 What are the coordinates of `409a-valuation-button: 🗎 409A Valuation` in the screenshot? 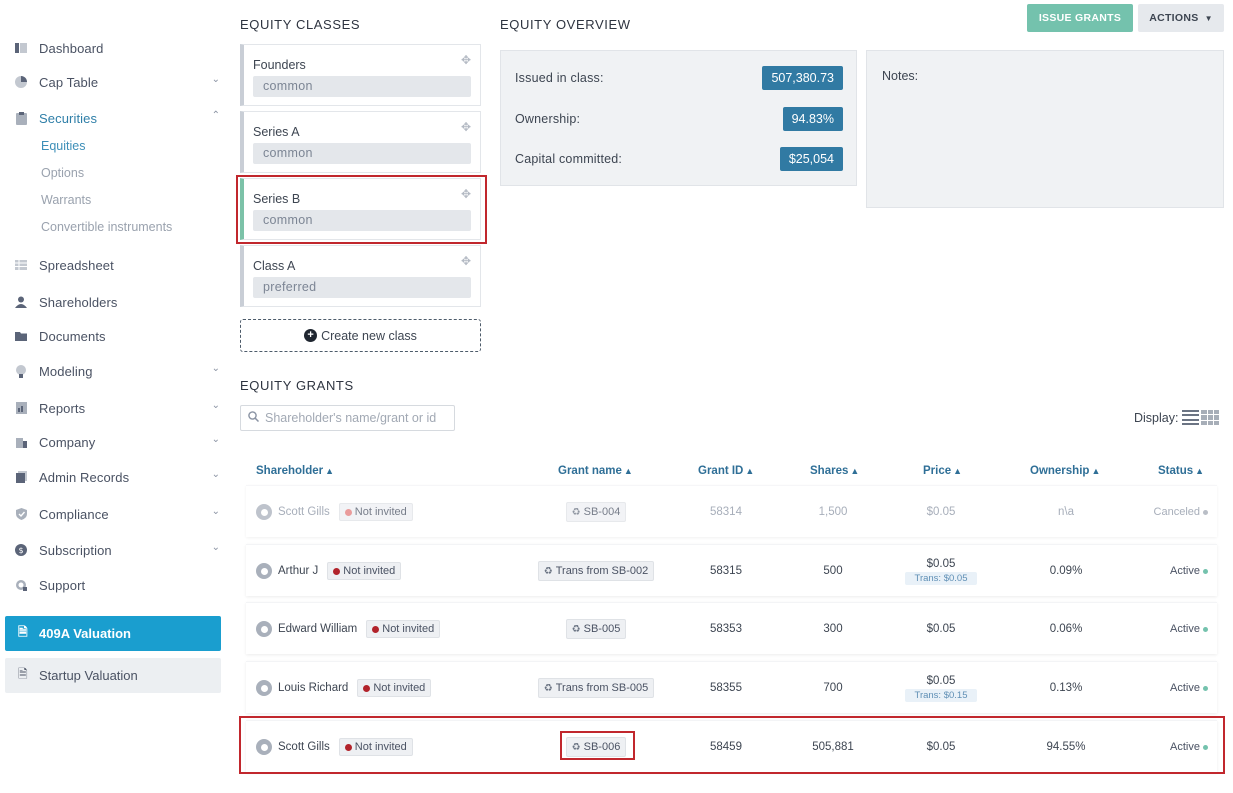 It's located at (113, 633).